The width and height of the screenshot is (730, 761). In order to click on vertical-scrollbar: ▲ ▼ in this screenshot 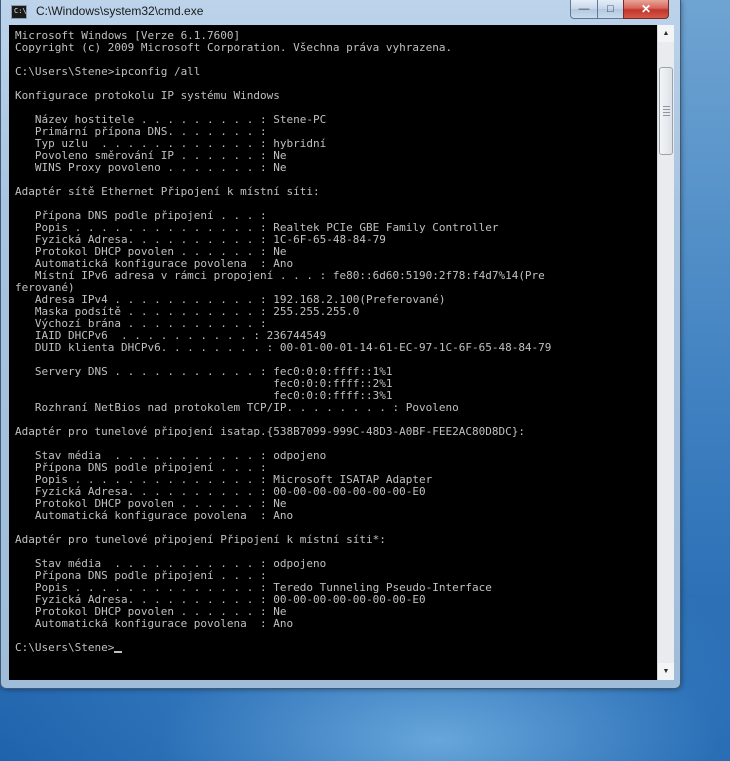, I will do `click(665, 352)`.